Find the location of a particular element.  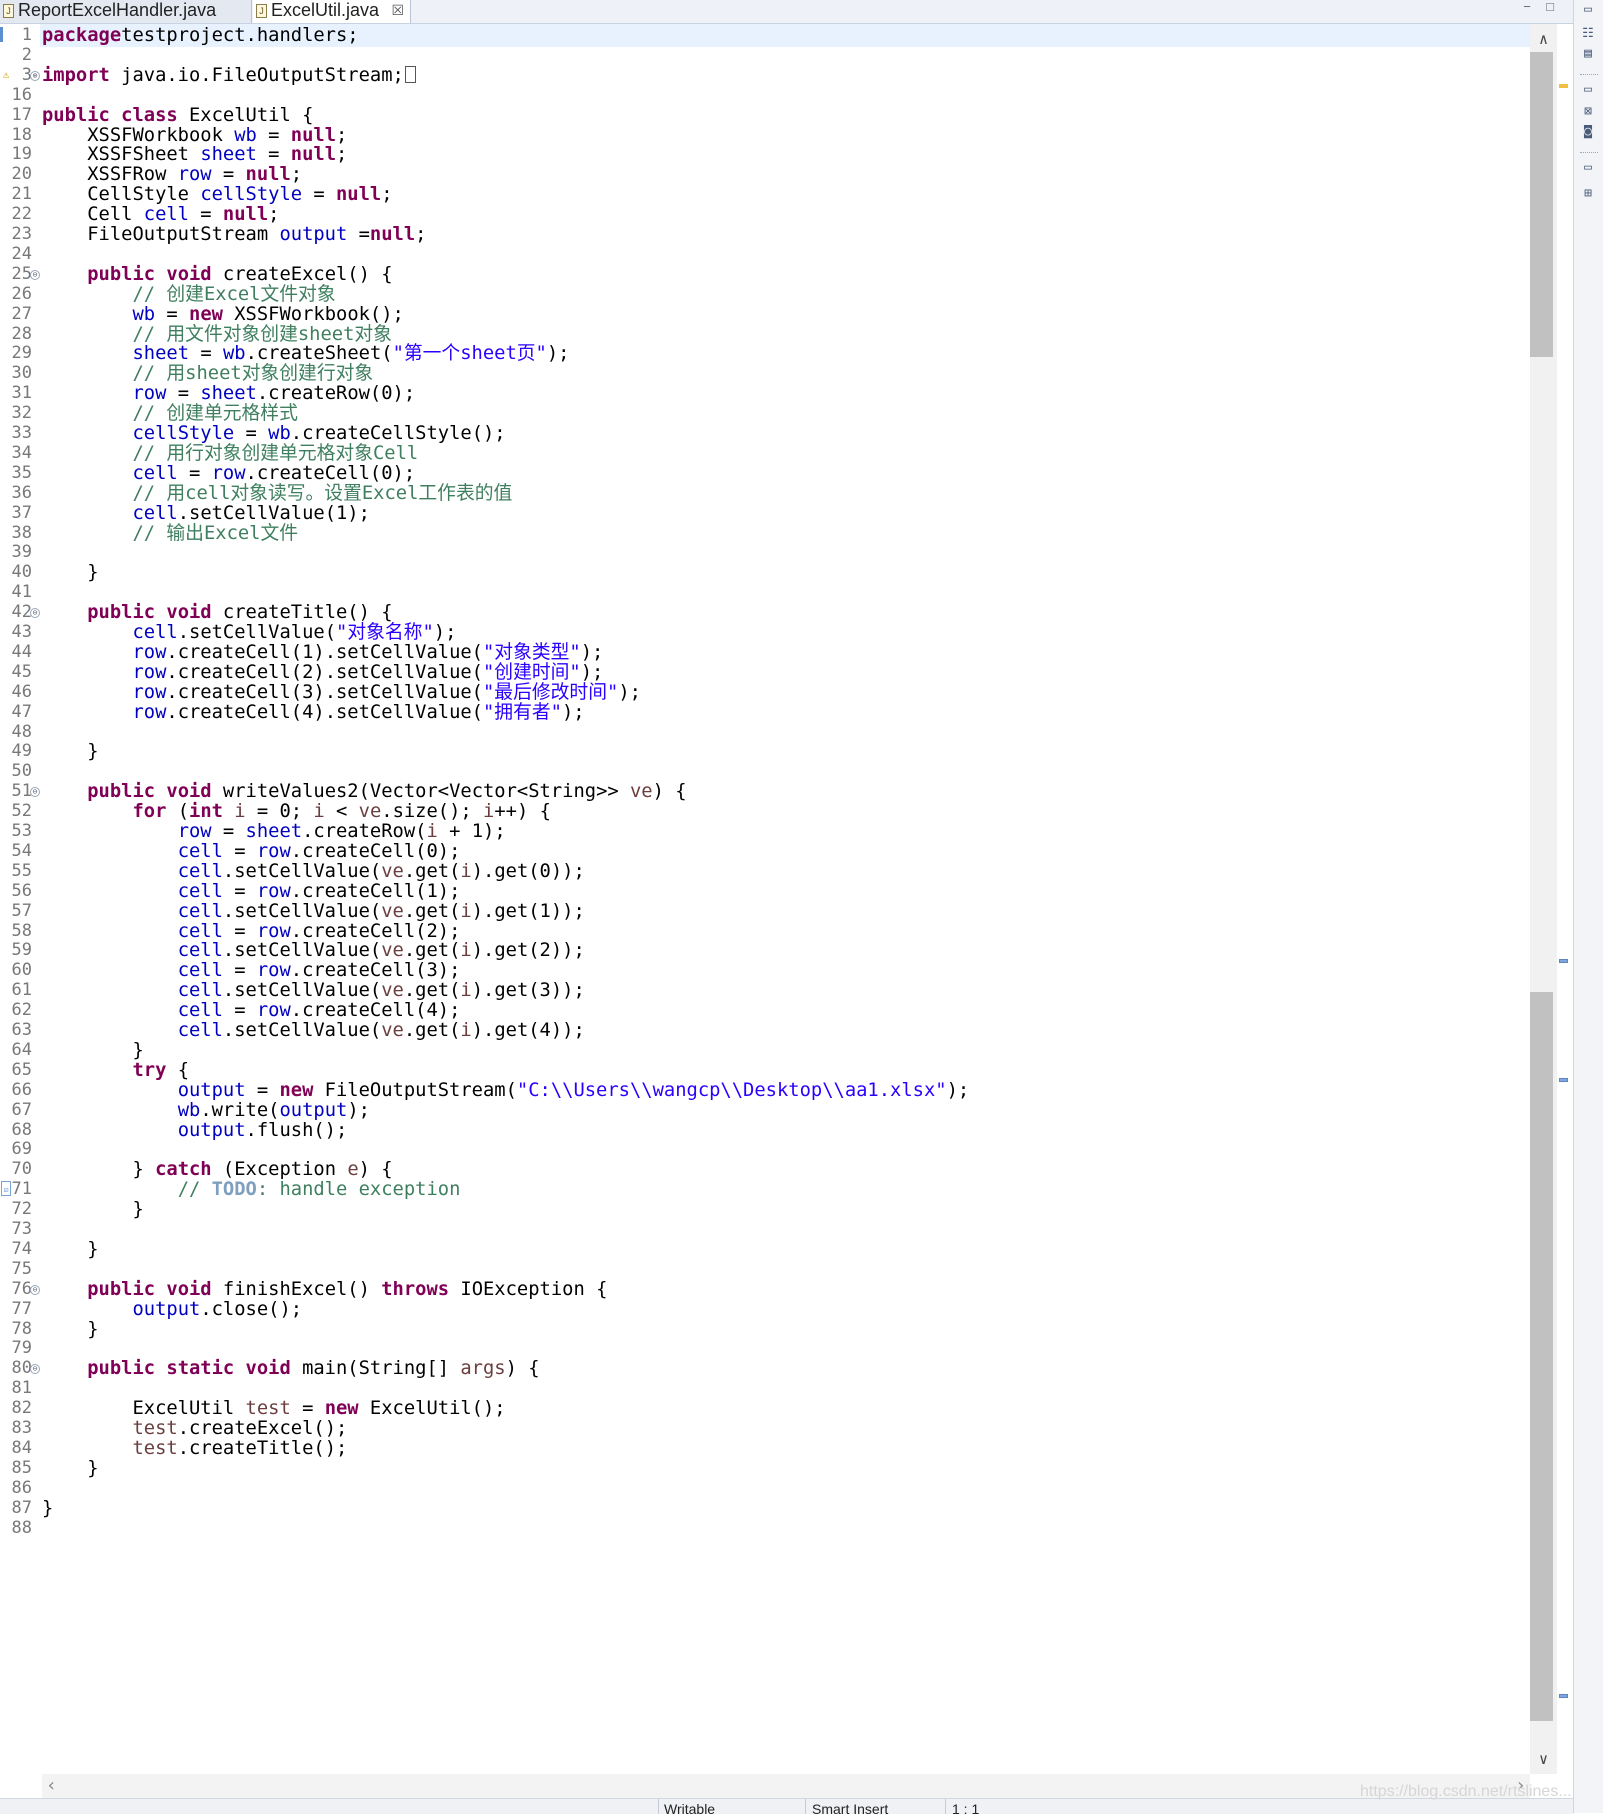

scroll-left-icon: ‹ is located at coordinates (54, 1786).